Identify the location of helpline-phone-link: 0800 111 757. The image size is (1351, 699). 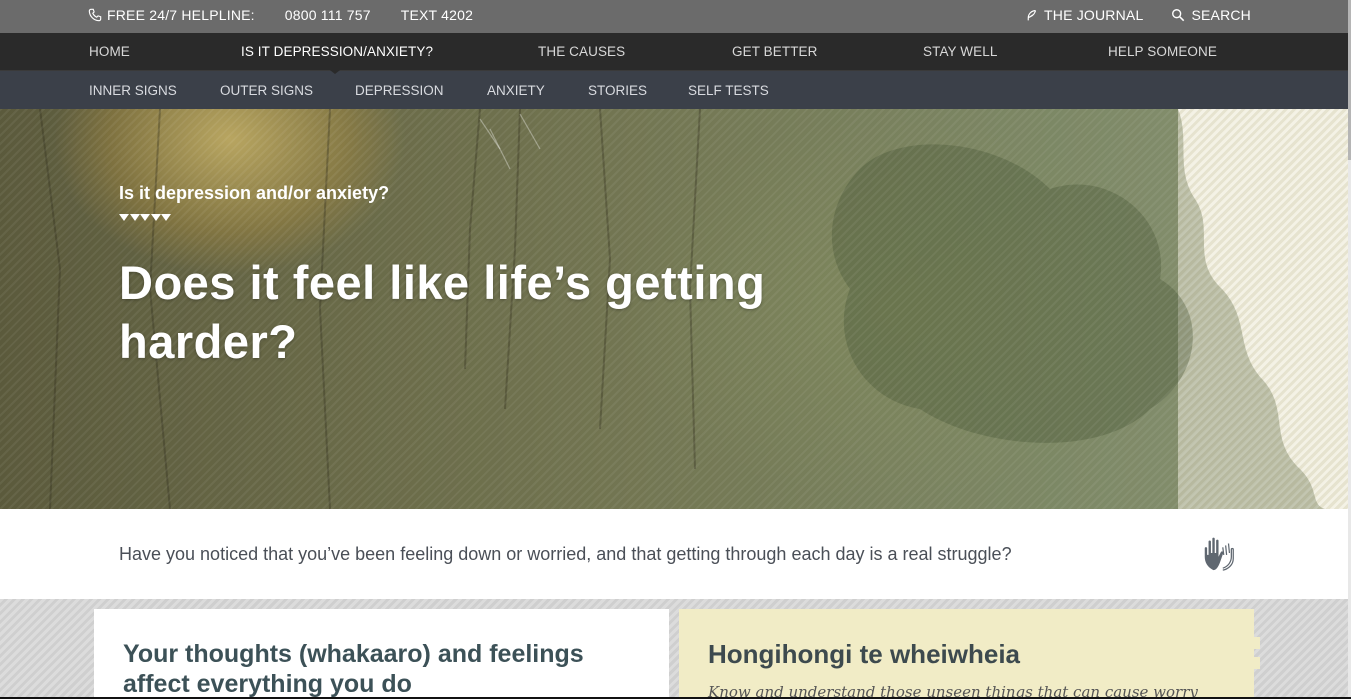
(328, 15).